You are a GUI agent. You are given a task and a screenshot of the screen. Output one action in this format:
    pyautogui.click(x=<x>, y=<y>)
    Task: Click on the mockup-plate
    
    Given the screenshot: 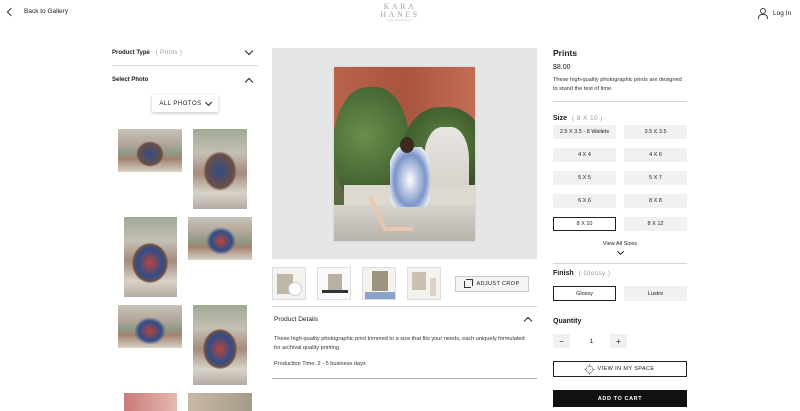 What is the action you would take?
    pyautogui.click(x=295, y=289)
    